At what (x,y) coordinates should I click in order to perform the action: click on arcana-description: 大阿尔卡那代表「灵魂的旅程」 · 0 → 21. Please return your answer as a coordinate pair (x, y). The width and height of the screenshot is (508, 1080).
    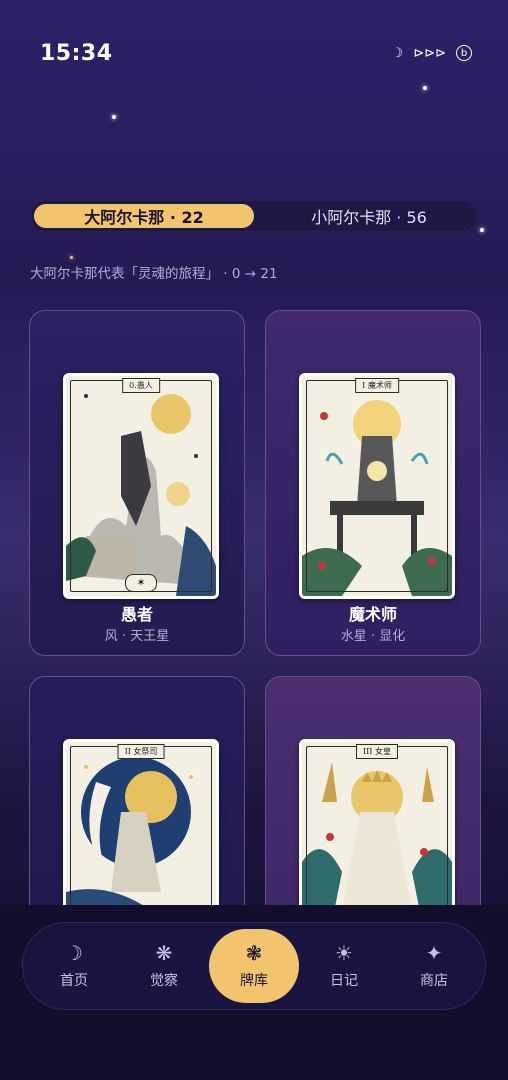
    Looking at the image, I should click on (154, 274).